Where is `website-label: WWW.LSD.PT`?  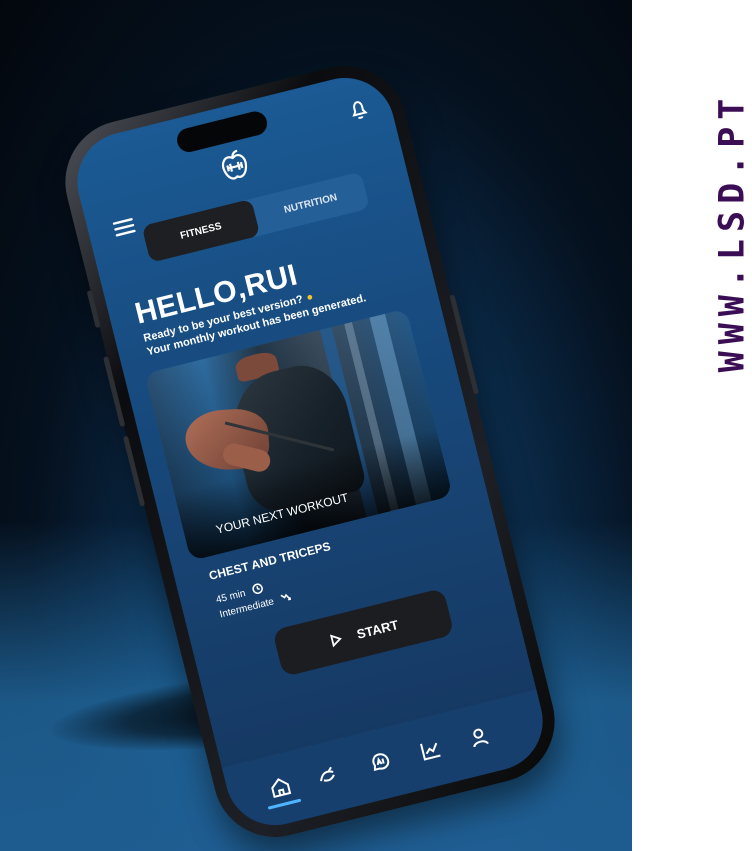 website-label: WWW.LSD.PT is located at coordinates (732, 232).